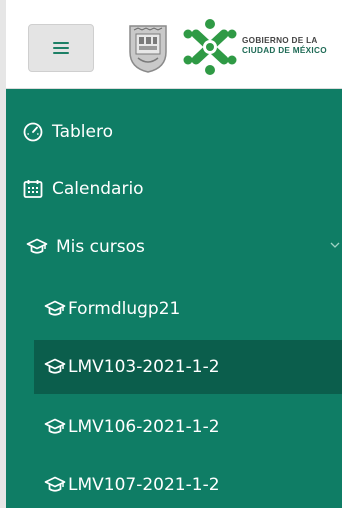  What do you see at coordinates (284, 50) in the screenshot?
I see `gov-line-2: CIUDAD DE MÉXICO` at bounding box center [284, 50].